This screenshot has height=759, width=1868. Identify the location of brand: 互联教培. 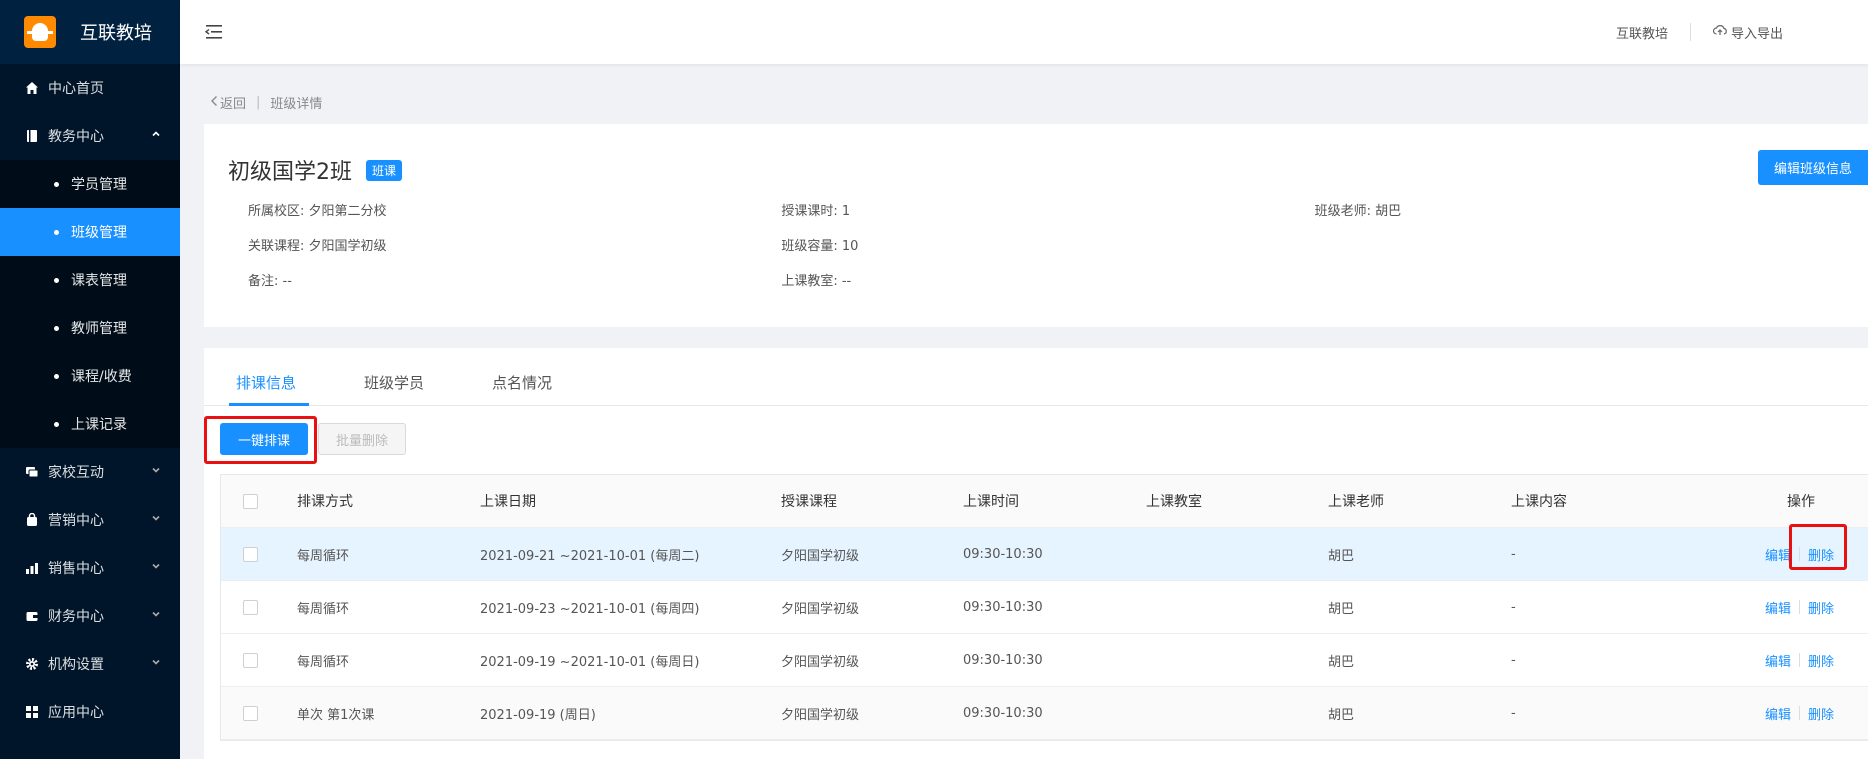
(90, 32).